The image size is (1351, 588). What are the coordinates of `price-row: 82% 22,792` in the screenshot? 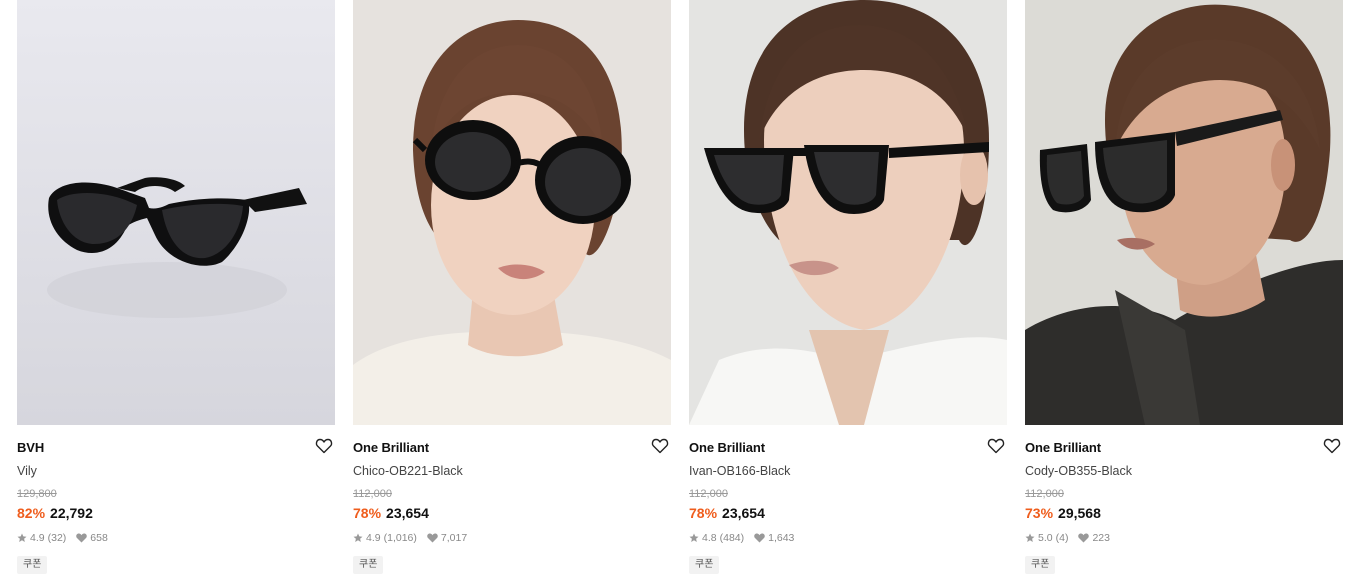 It's located at (176, 513).